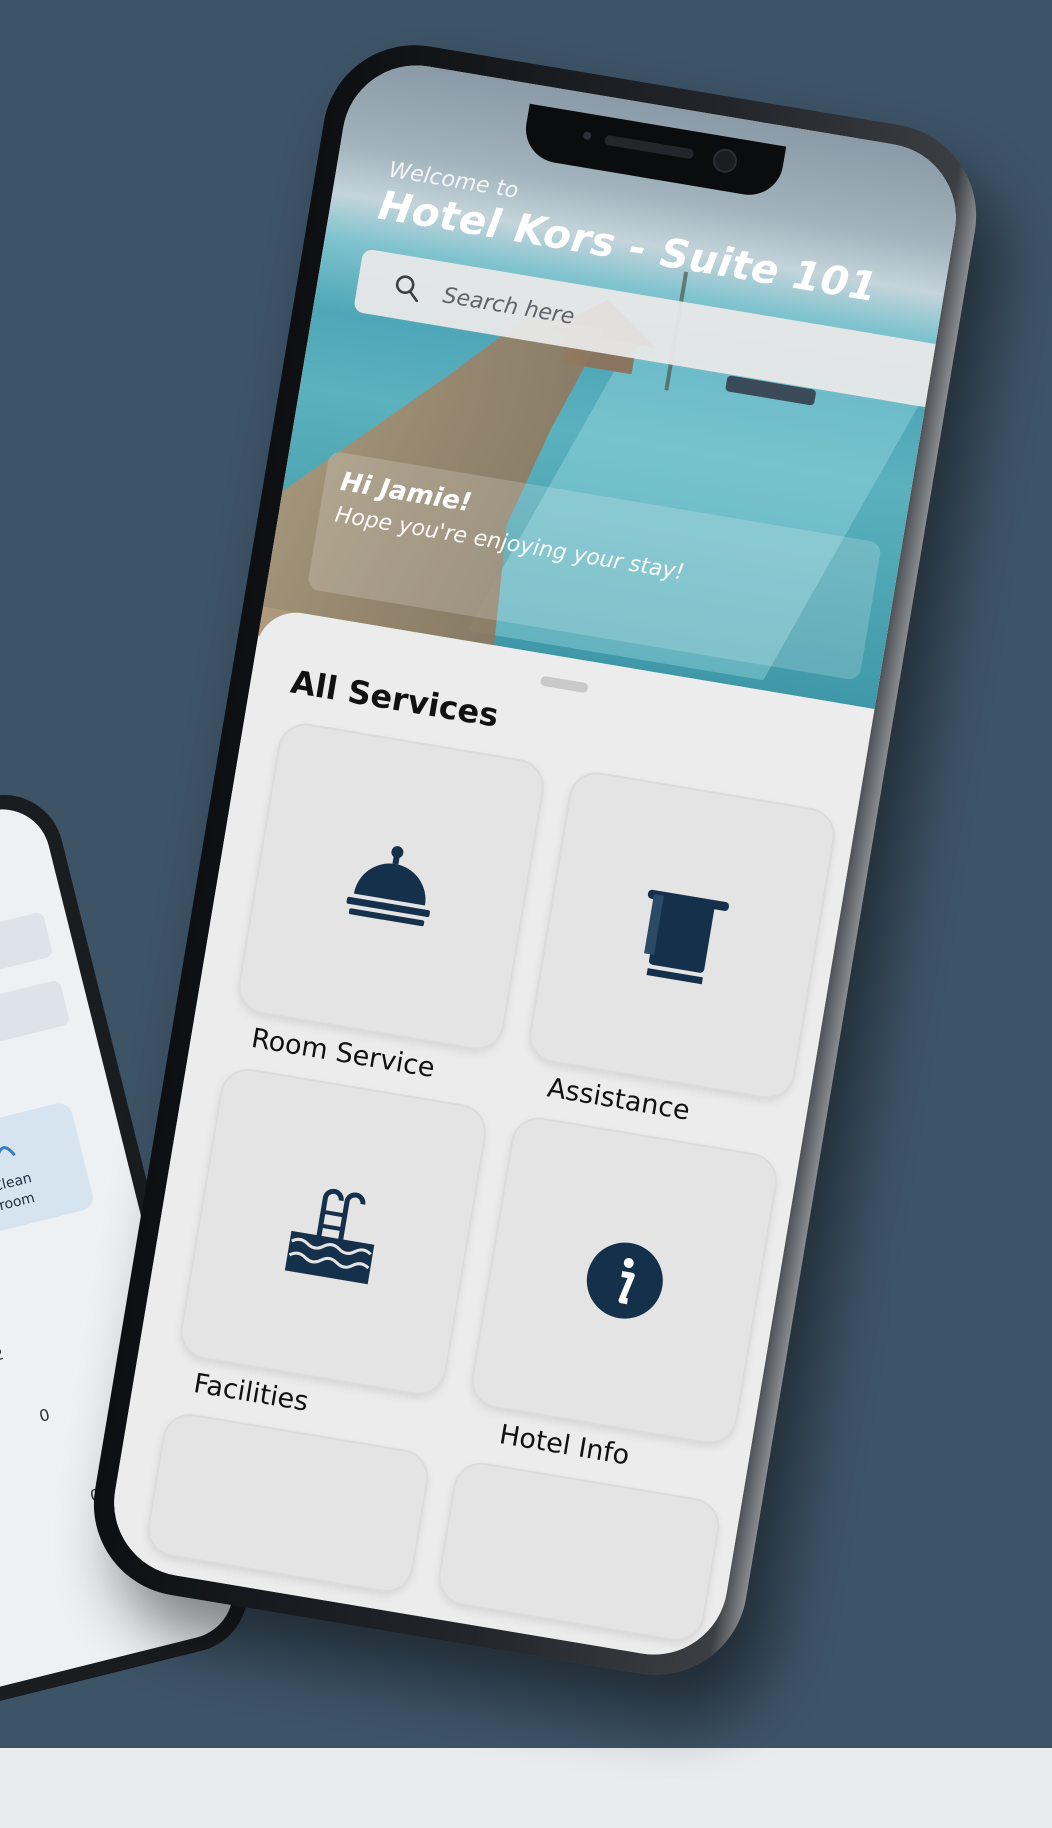 This screenshot has width=1052, height=1828. I want to click on search-input, so click(571, 316).